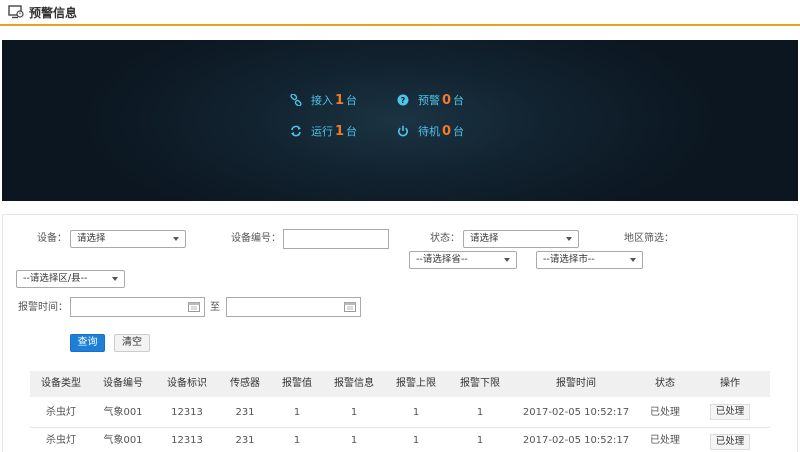 Image resolution: width=800 pixels, height=452 pixels. What do you see at coordinates (447, 131) in the screenshot?
I see `stat-standby-value: 0` at bounding box center [447, 131].